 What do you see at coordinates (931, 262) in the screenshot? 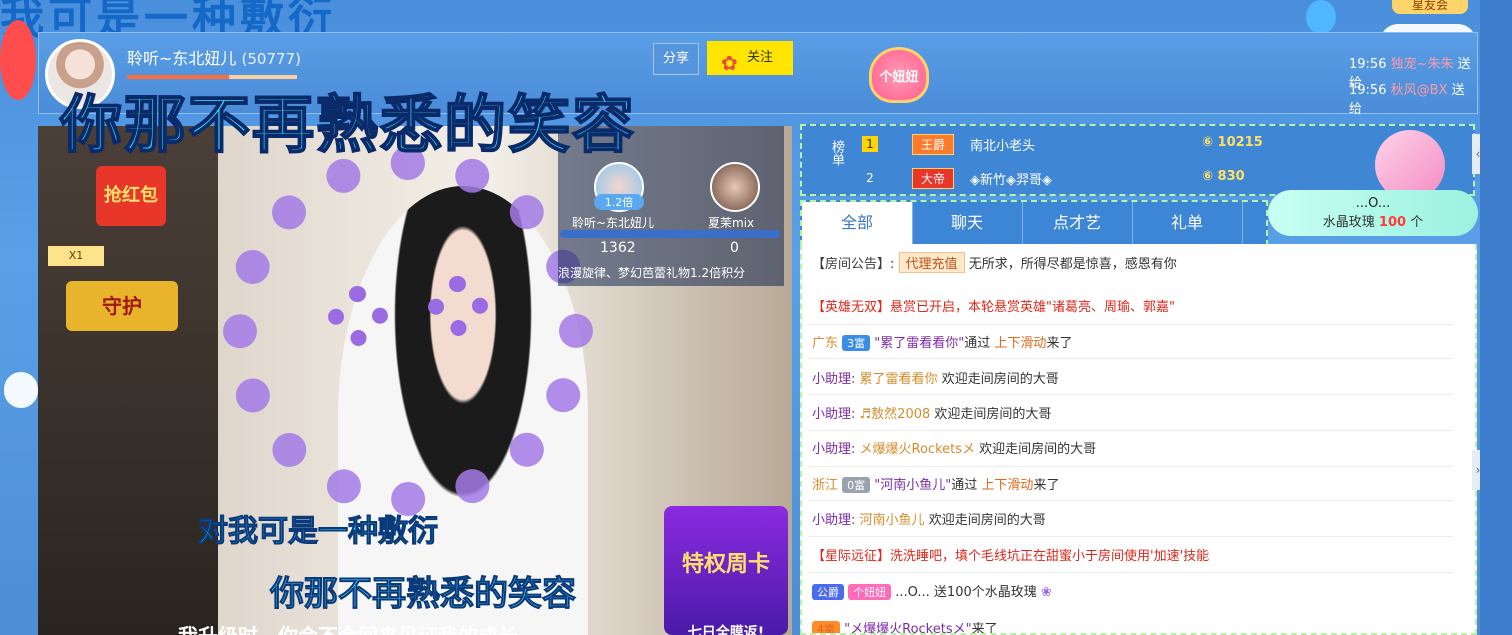
I see `notice-tag: 代理充值` at bounding box center [931, 262].